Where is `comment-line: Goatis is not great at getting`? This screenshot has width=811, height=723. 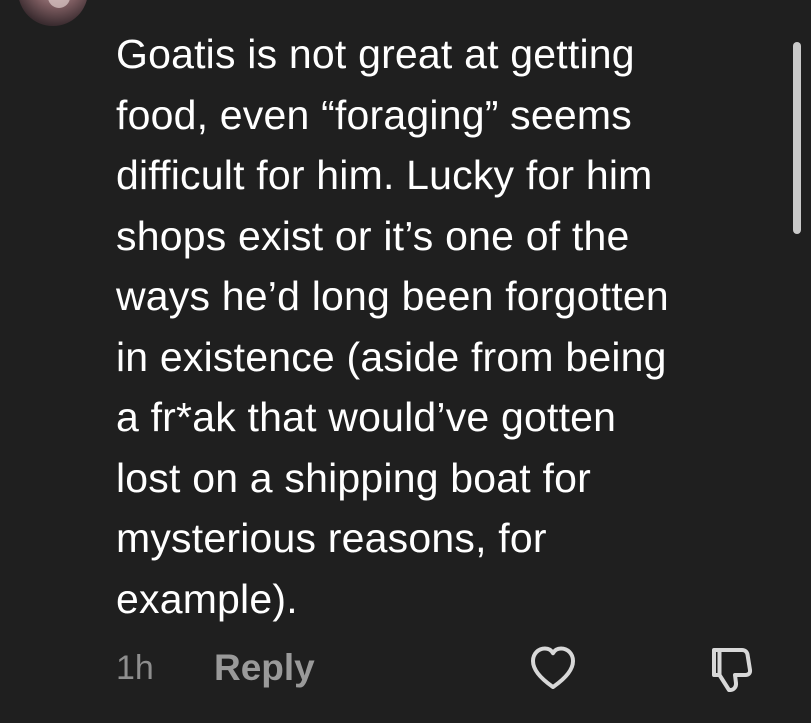
comment-line: Goatis is not great at getting is located at coordinates (375, 54).